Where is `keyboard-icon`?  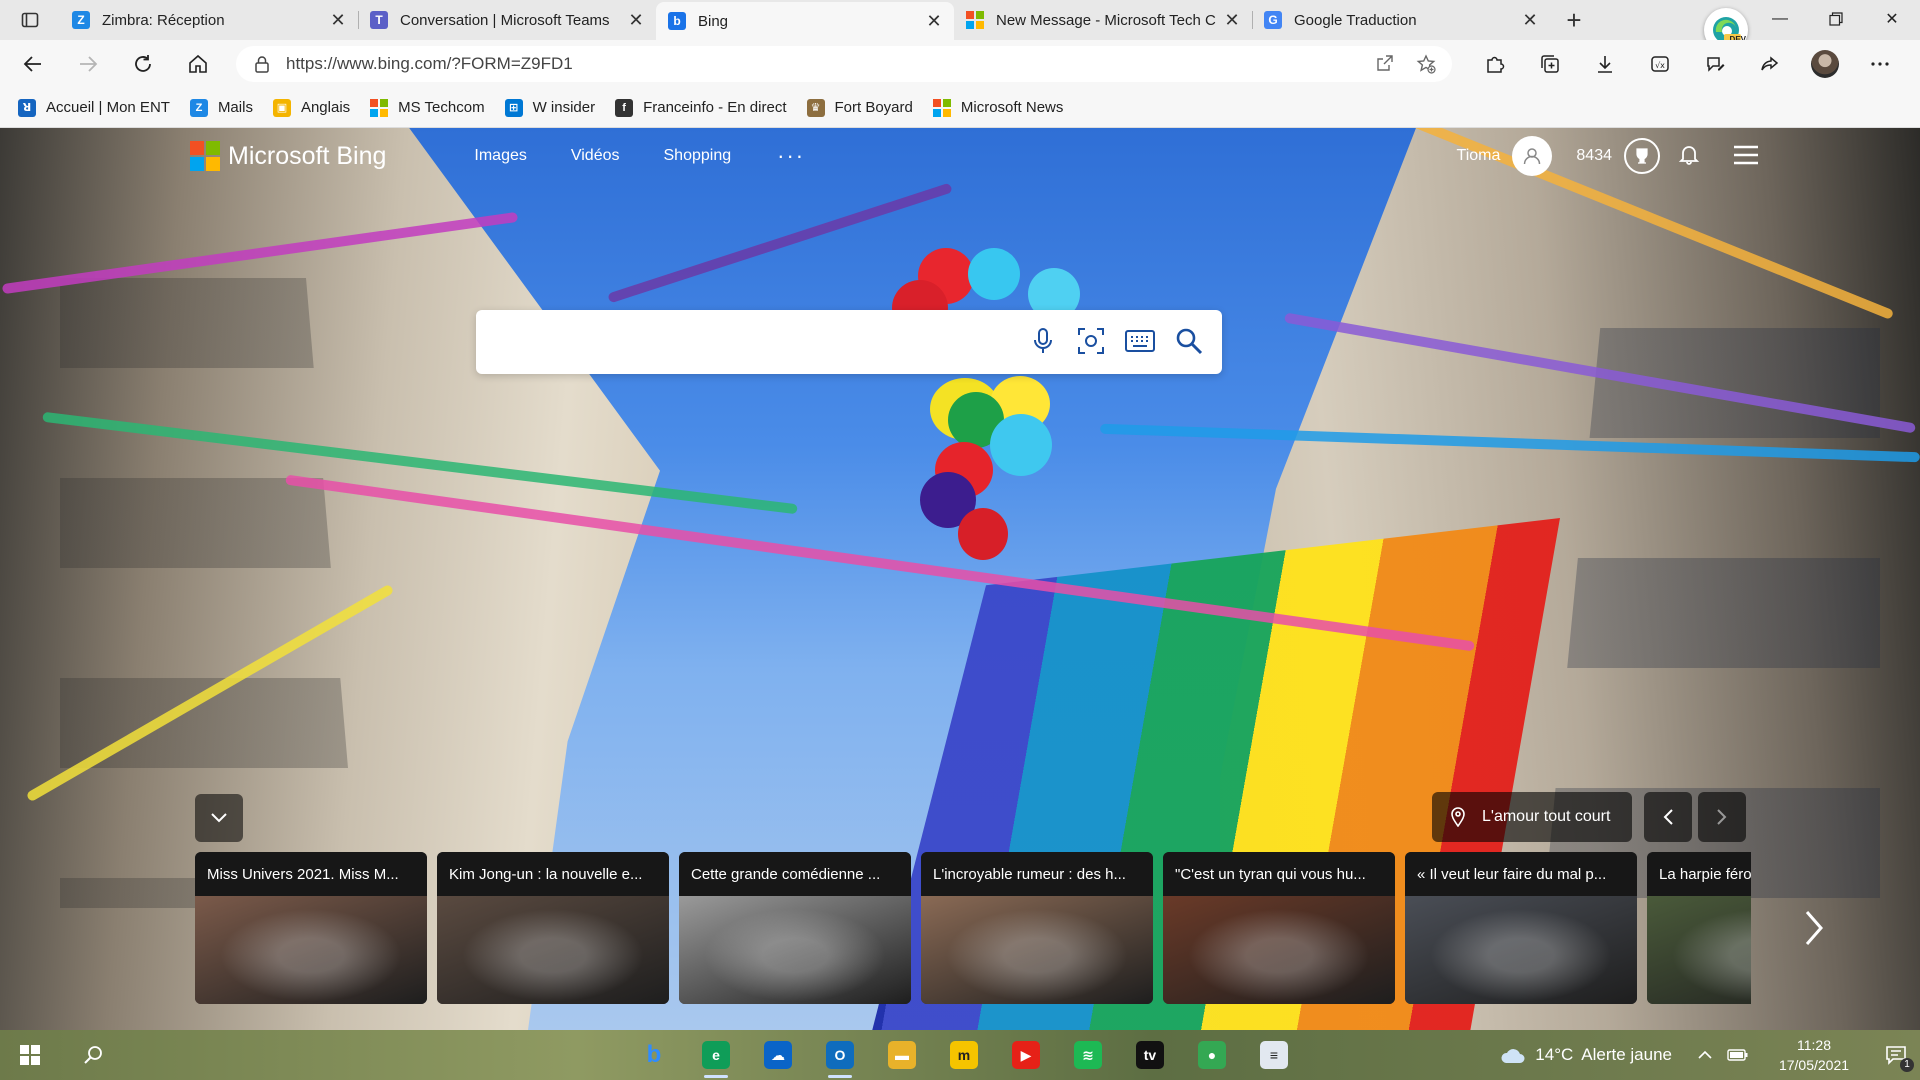 keyboard-icon is located at coordinates (1140, 341).